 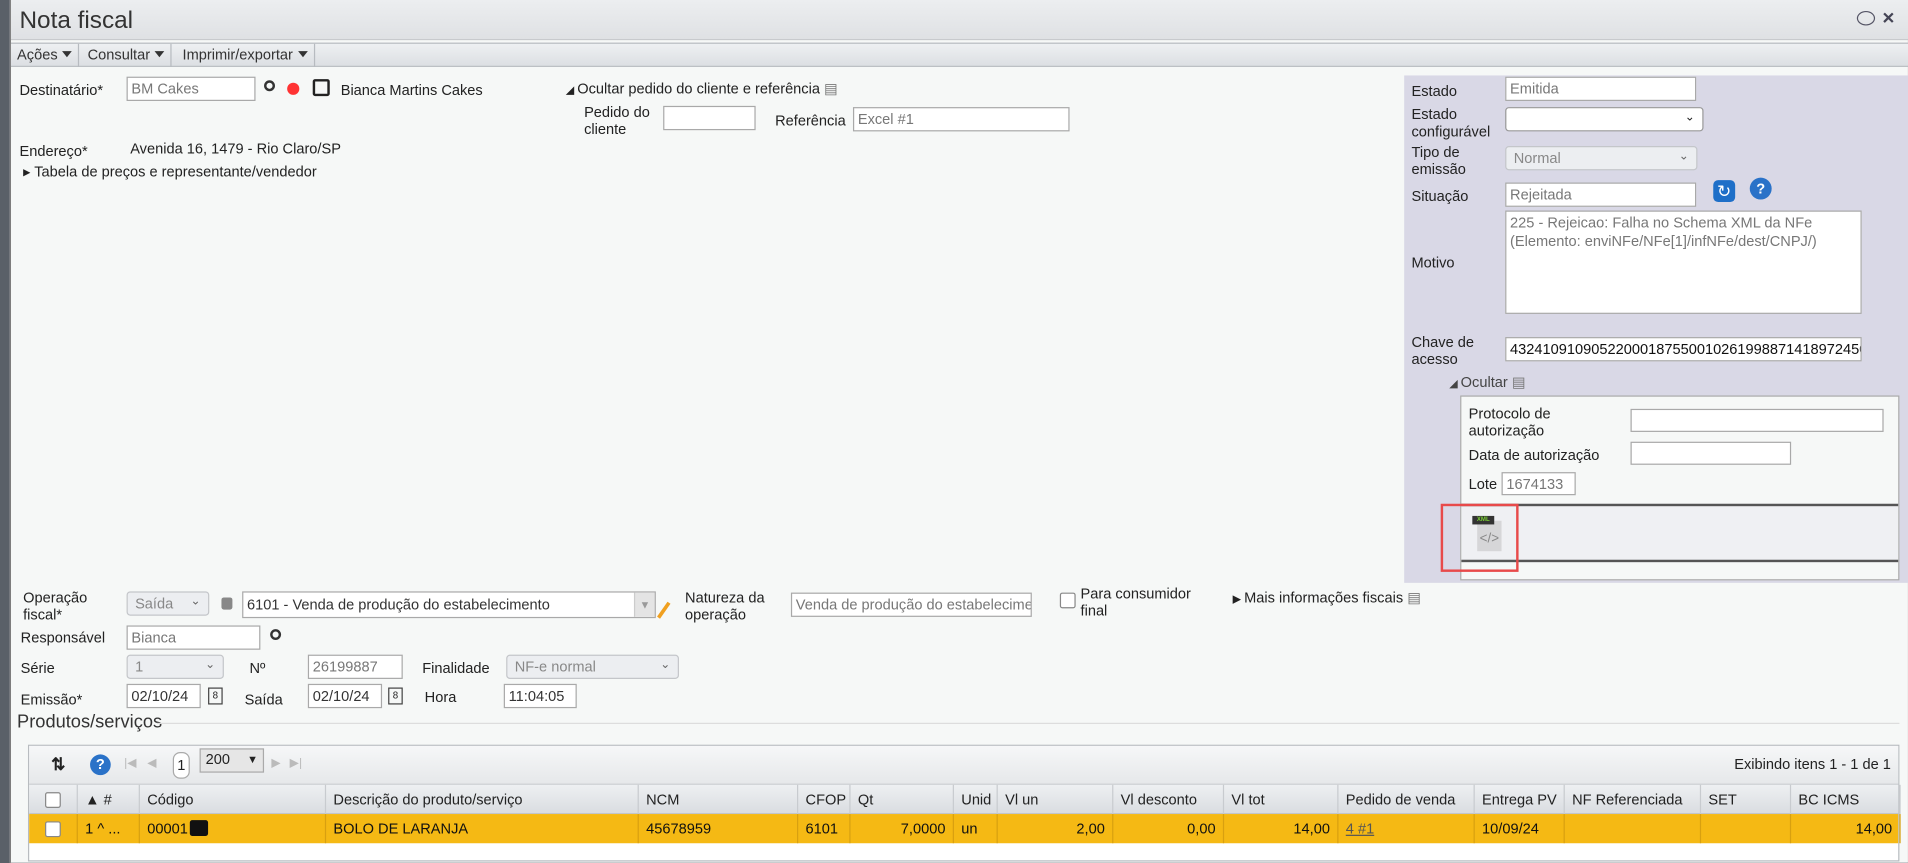 I want to click on caret-down-icon, so click(x=302, y=54).